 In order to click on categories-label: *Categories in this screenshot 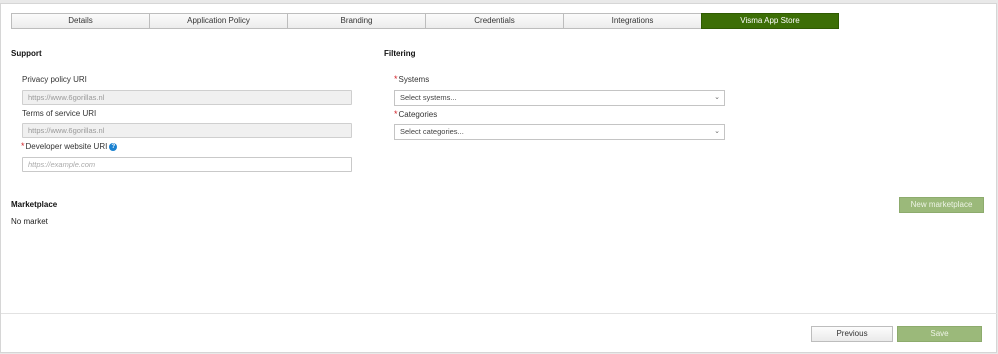, I will do `click(415, 114)`.